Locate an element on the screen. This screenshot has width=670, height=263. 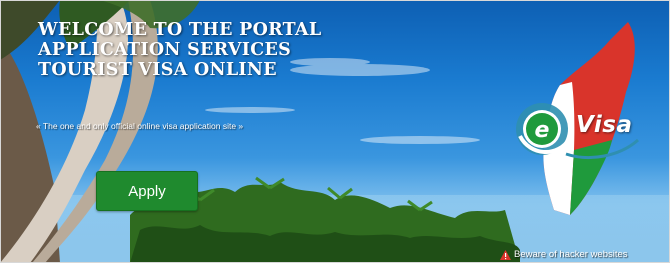
apply-button: Apply is located at coordinates (147, 191).